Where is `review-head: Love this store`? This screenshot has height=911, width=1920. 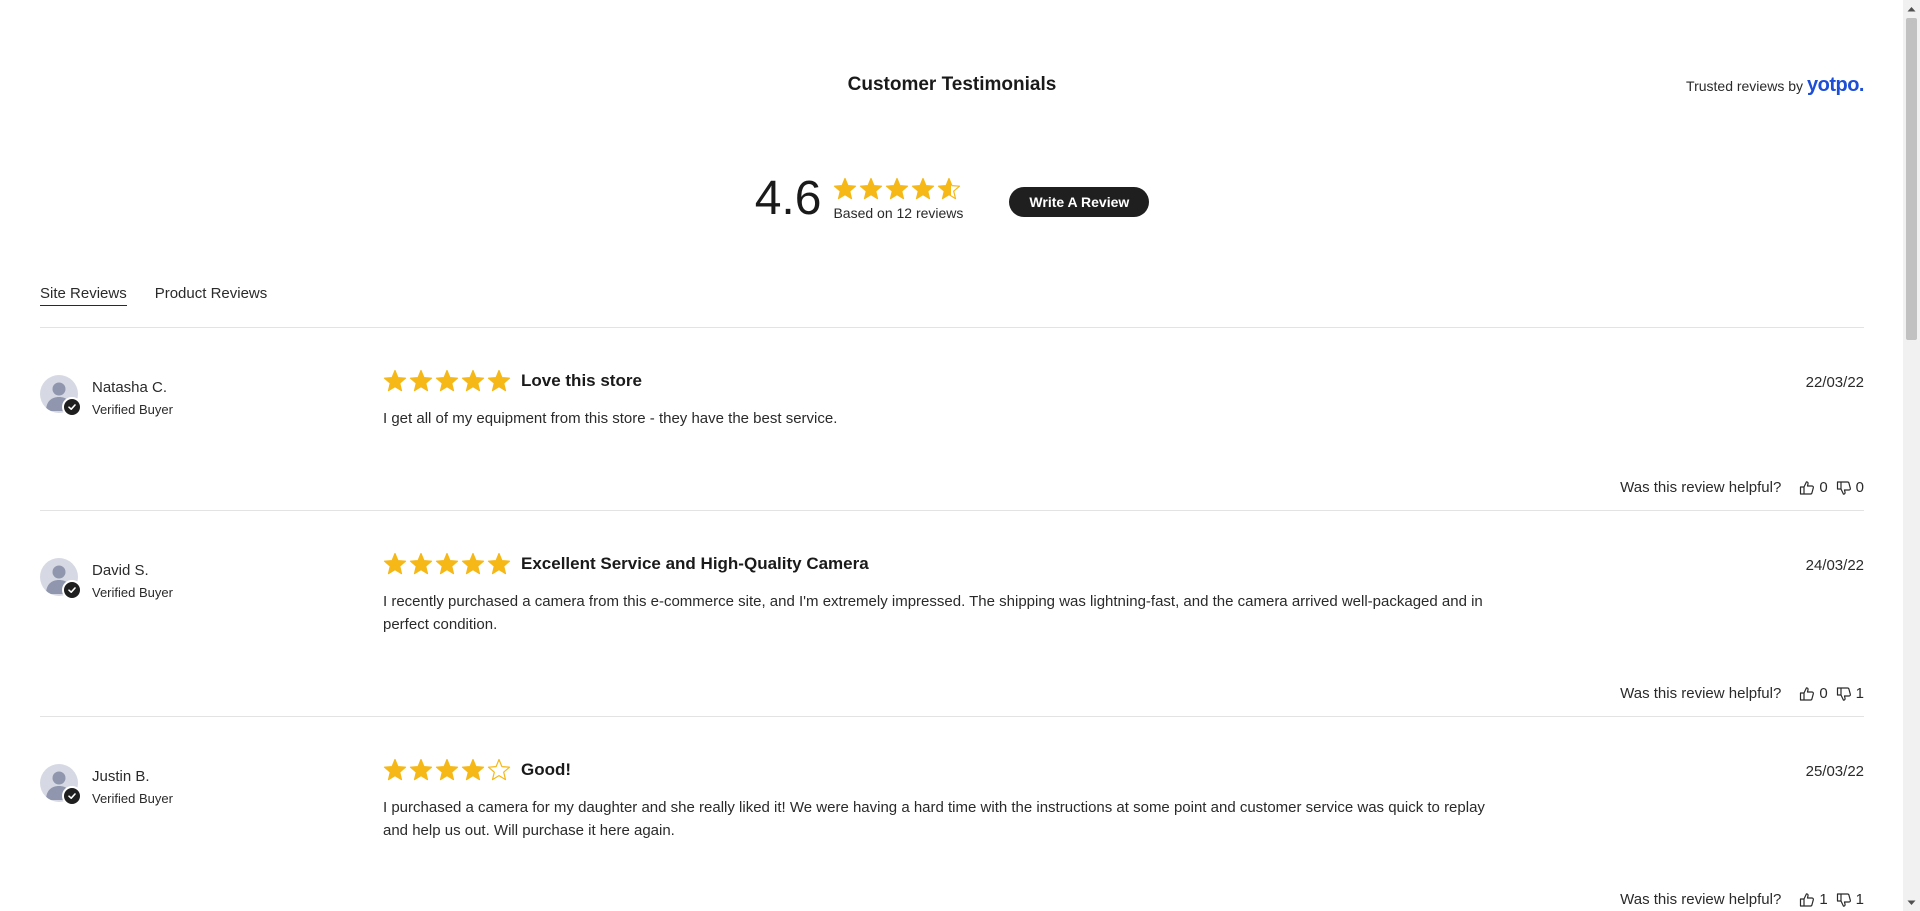 review-head: Love this store is located at coordinates (943, 381).